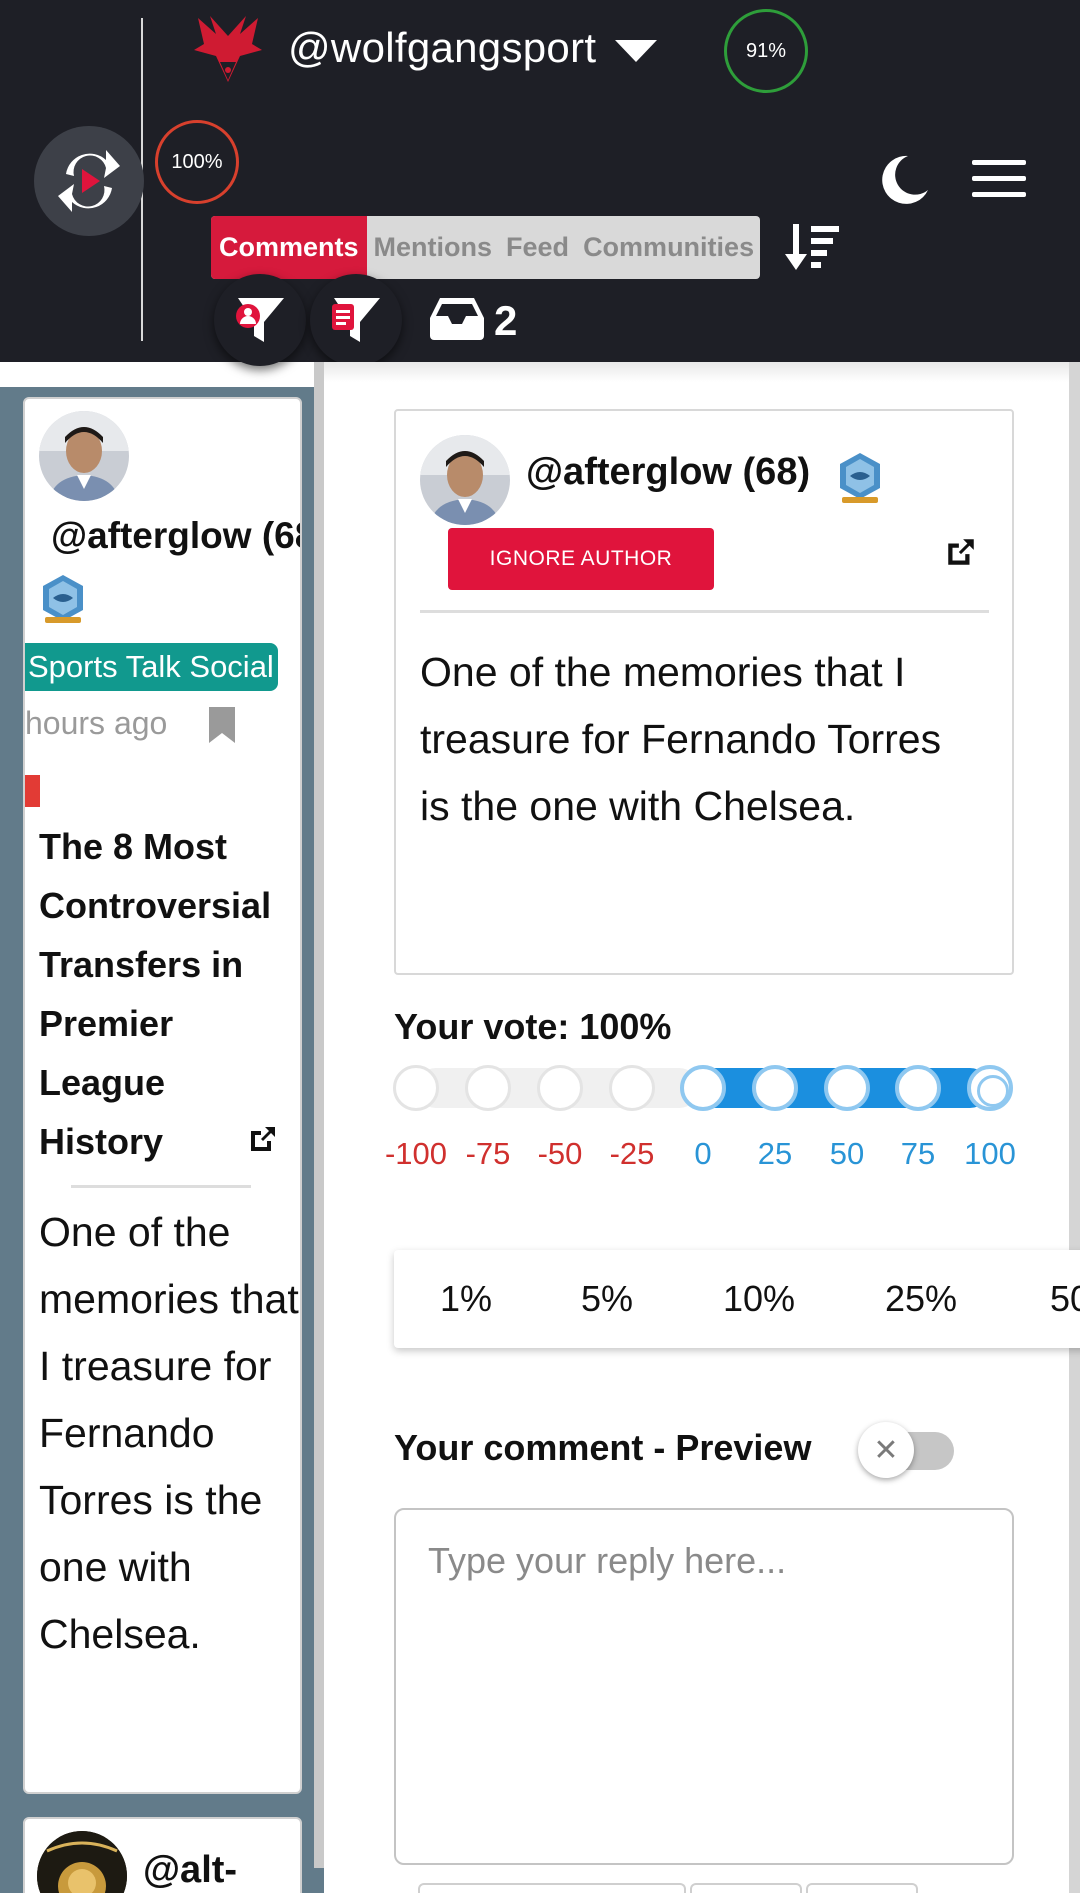  What do you see at coordinates (197, 162) in the screenshot?
I see `resource-credits-ring: 100%` at bounding box center [197, 162].